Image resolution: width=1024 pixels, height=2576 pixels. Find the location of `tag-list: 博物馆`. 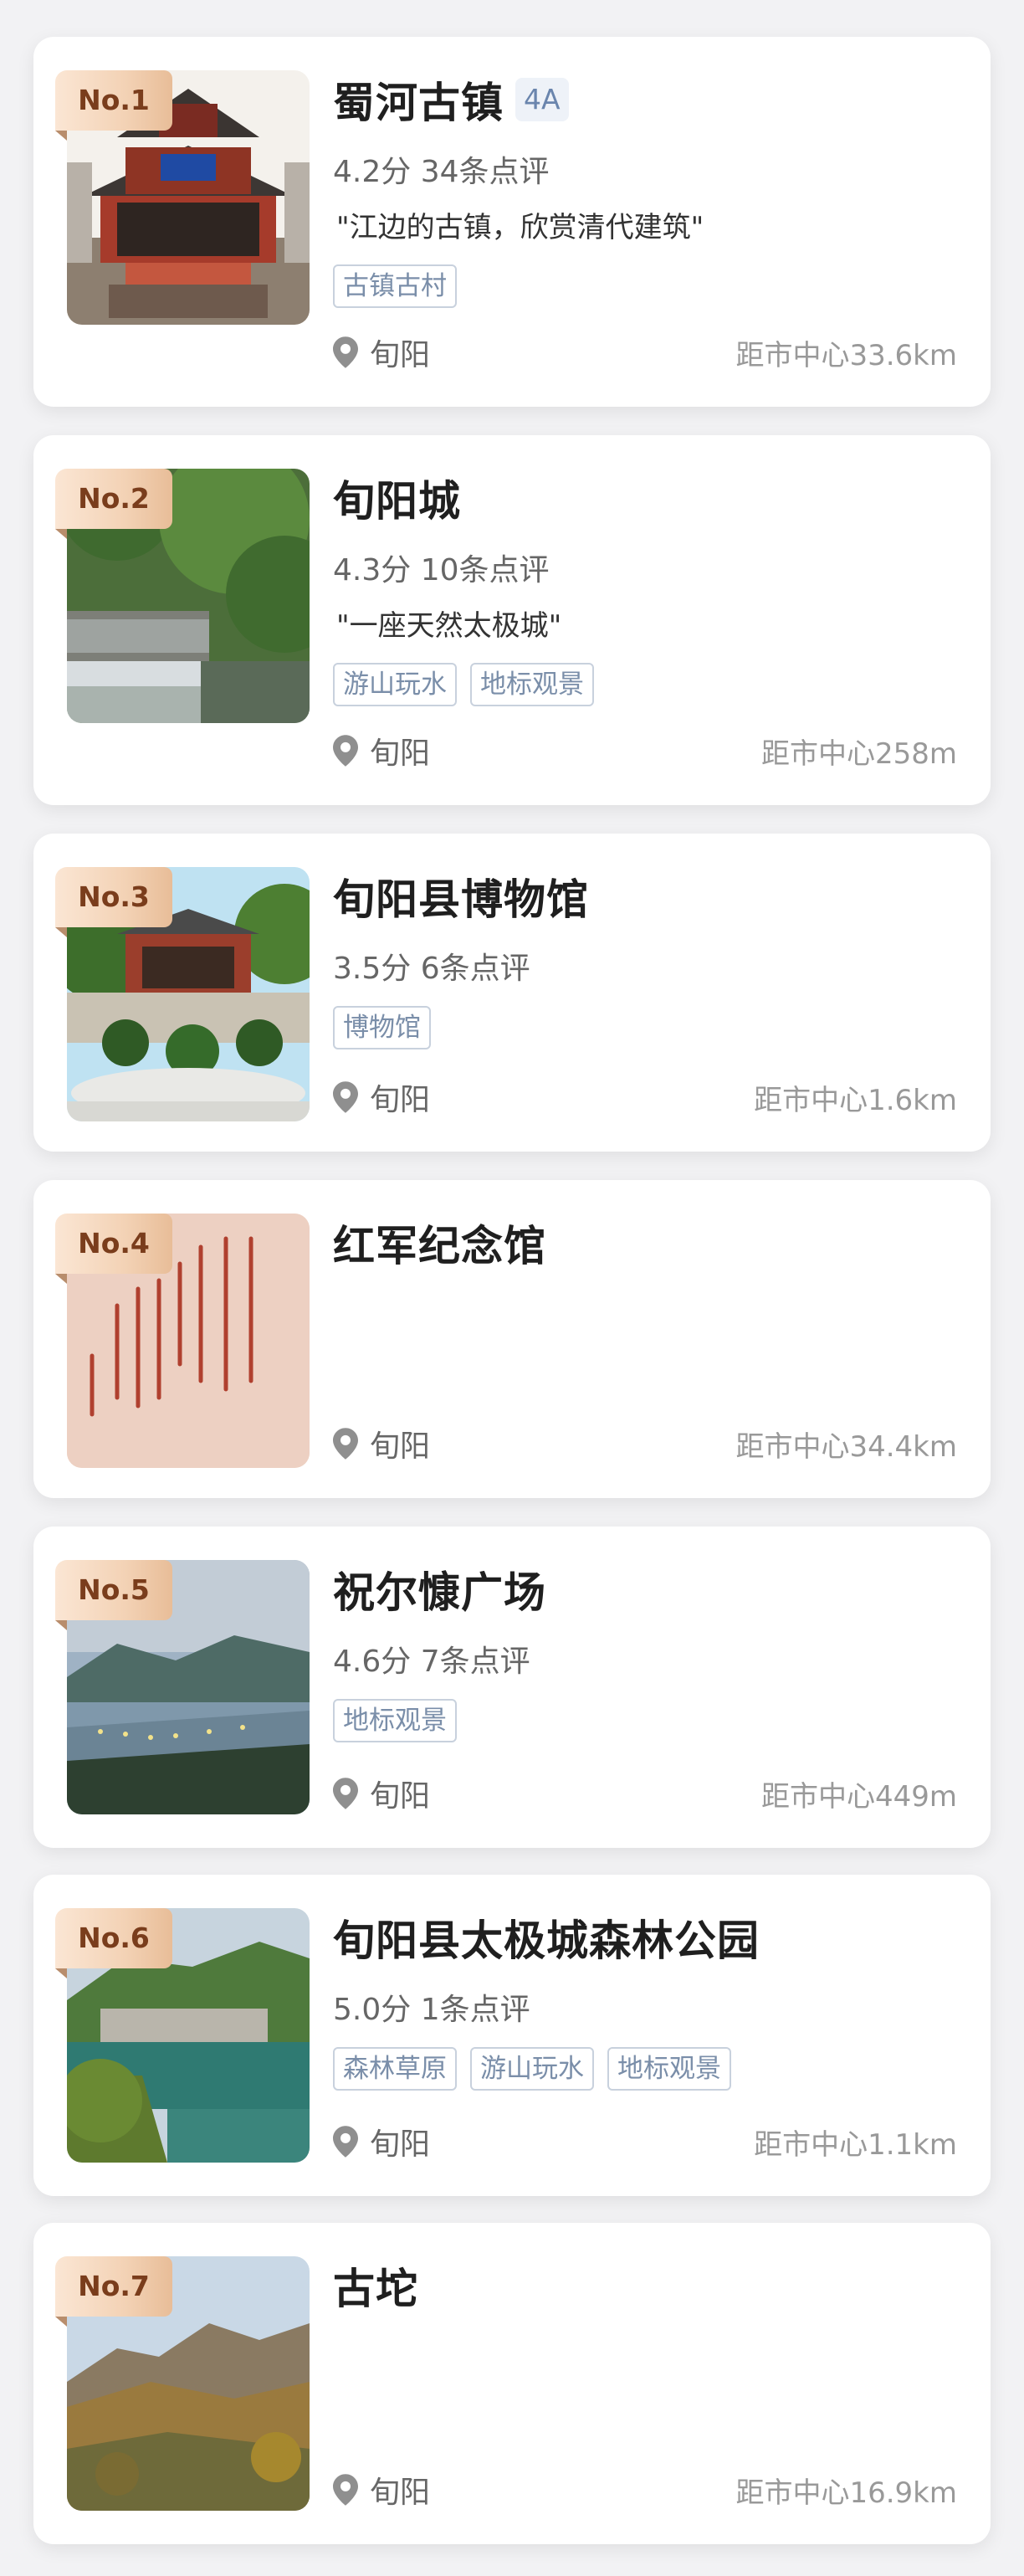

tag-list: 博物馆 is located at coordinates (382, 1027).